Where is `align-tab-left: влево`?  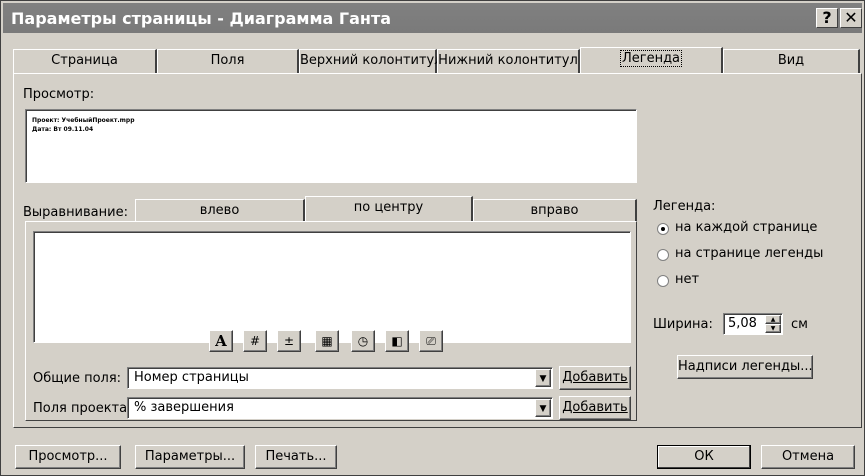 align-tab-left: влево is located at coordinates (220, 210).